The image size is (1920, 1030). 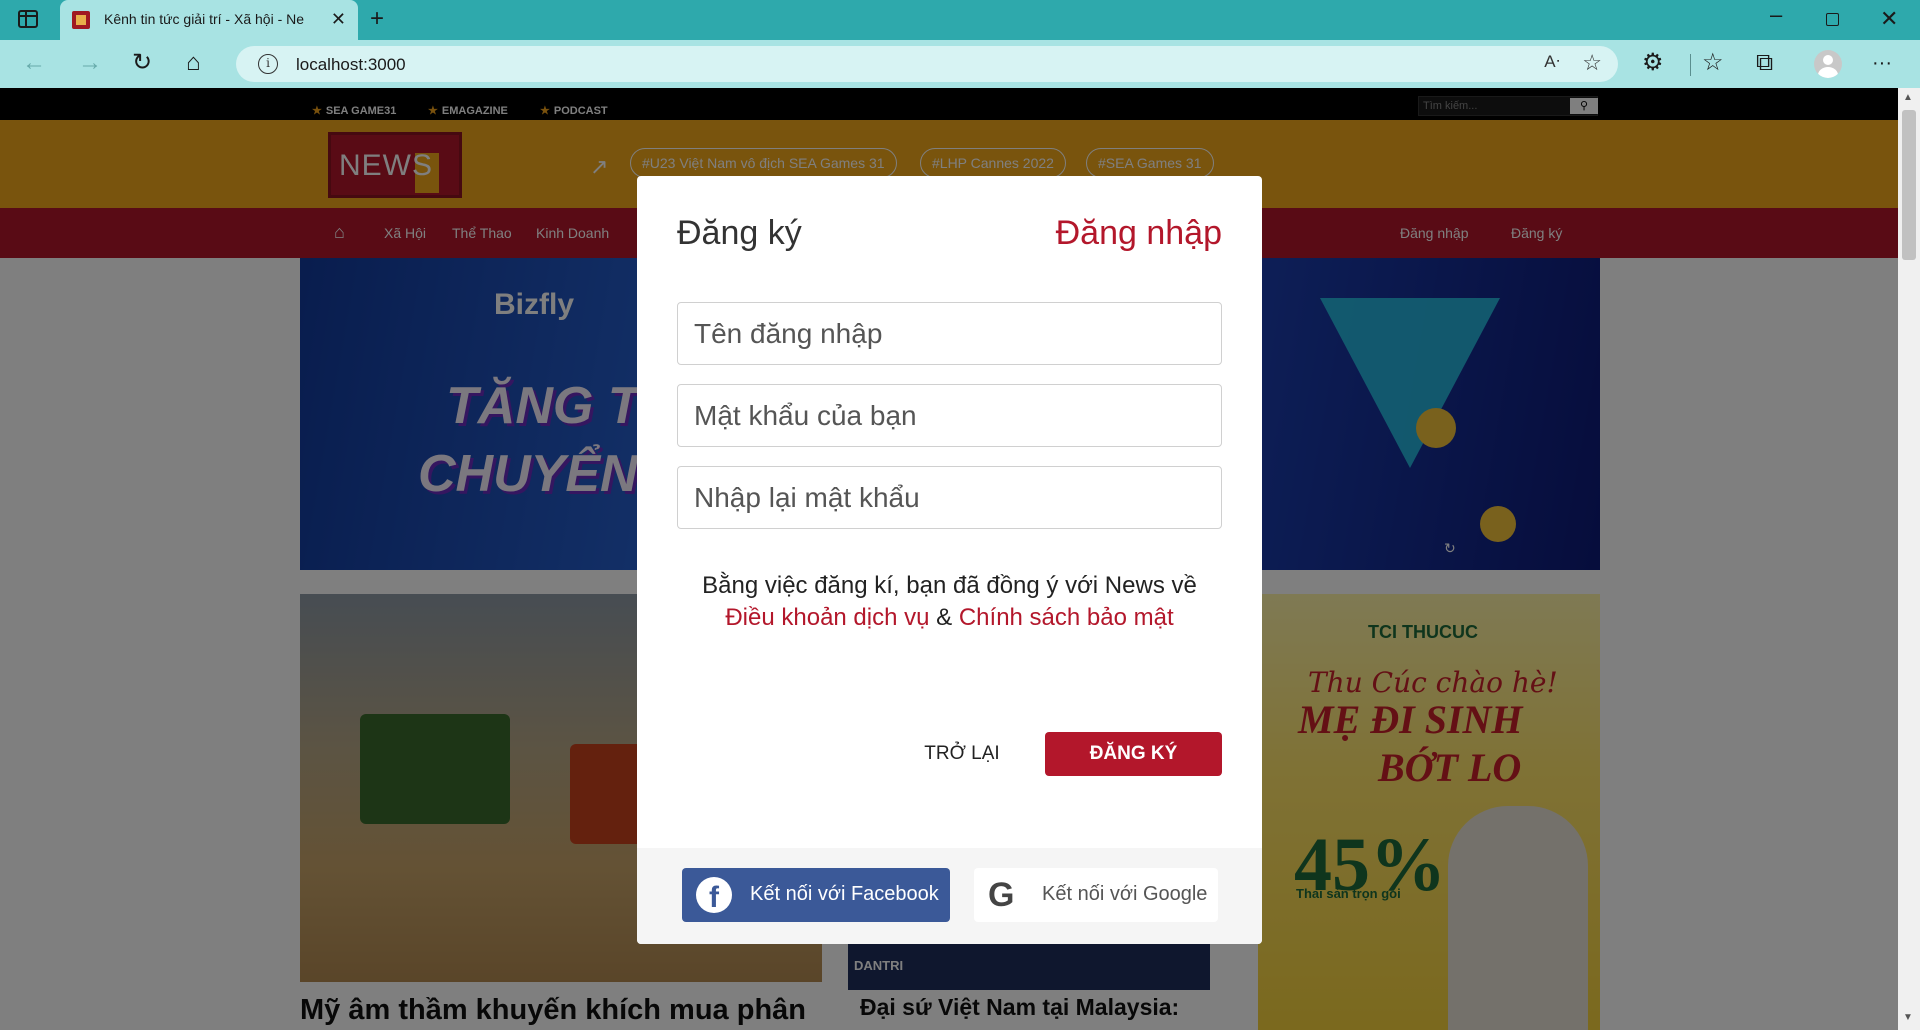 I want to click on confirm-password-input, so click(x=949, y=497).